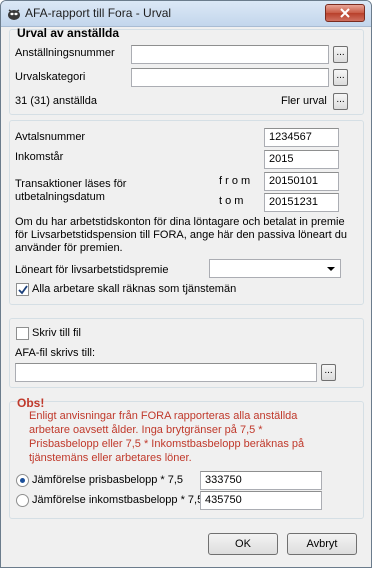  Describe the element at coordinates (301, 159) in the screenshot. I see `inkomstar-input: 2015` at that location.